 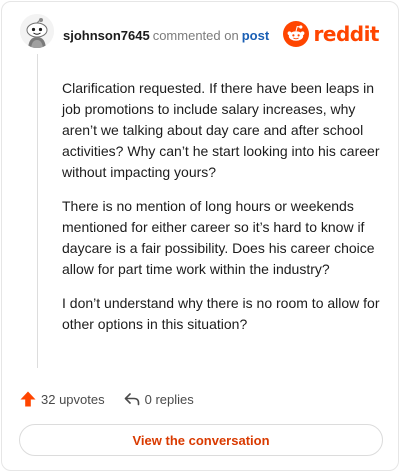 I want to click on reply-button: 0 replies, so click(x=158, y=399).